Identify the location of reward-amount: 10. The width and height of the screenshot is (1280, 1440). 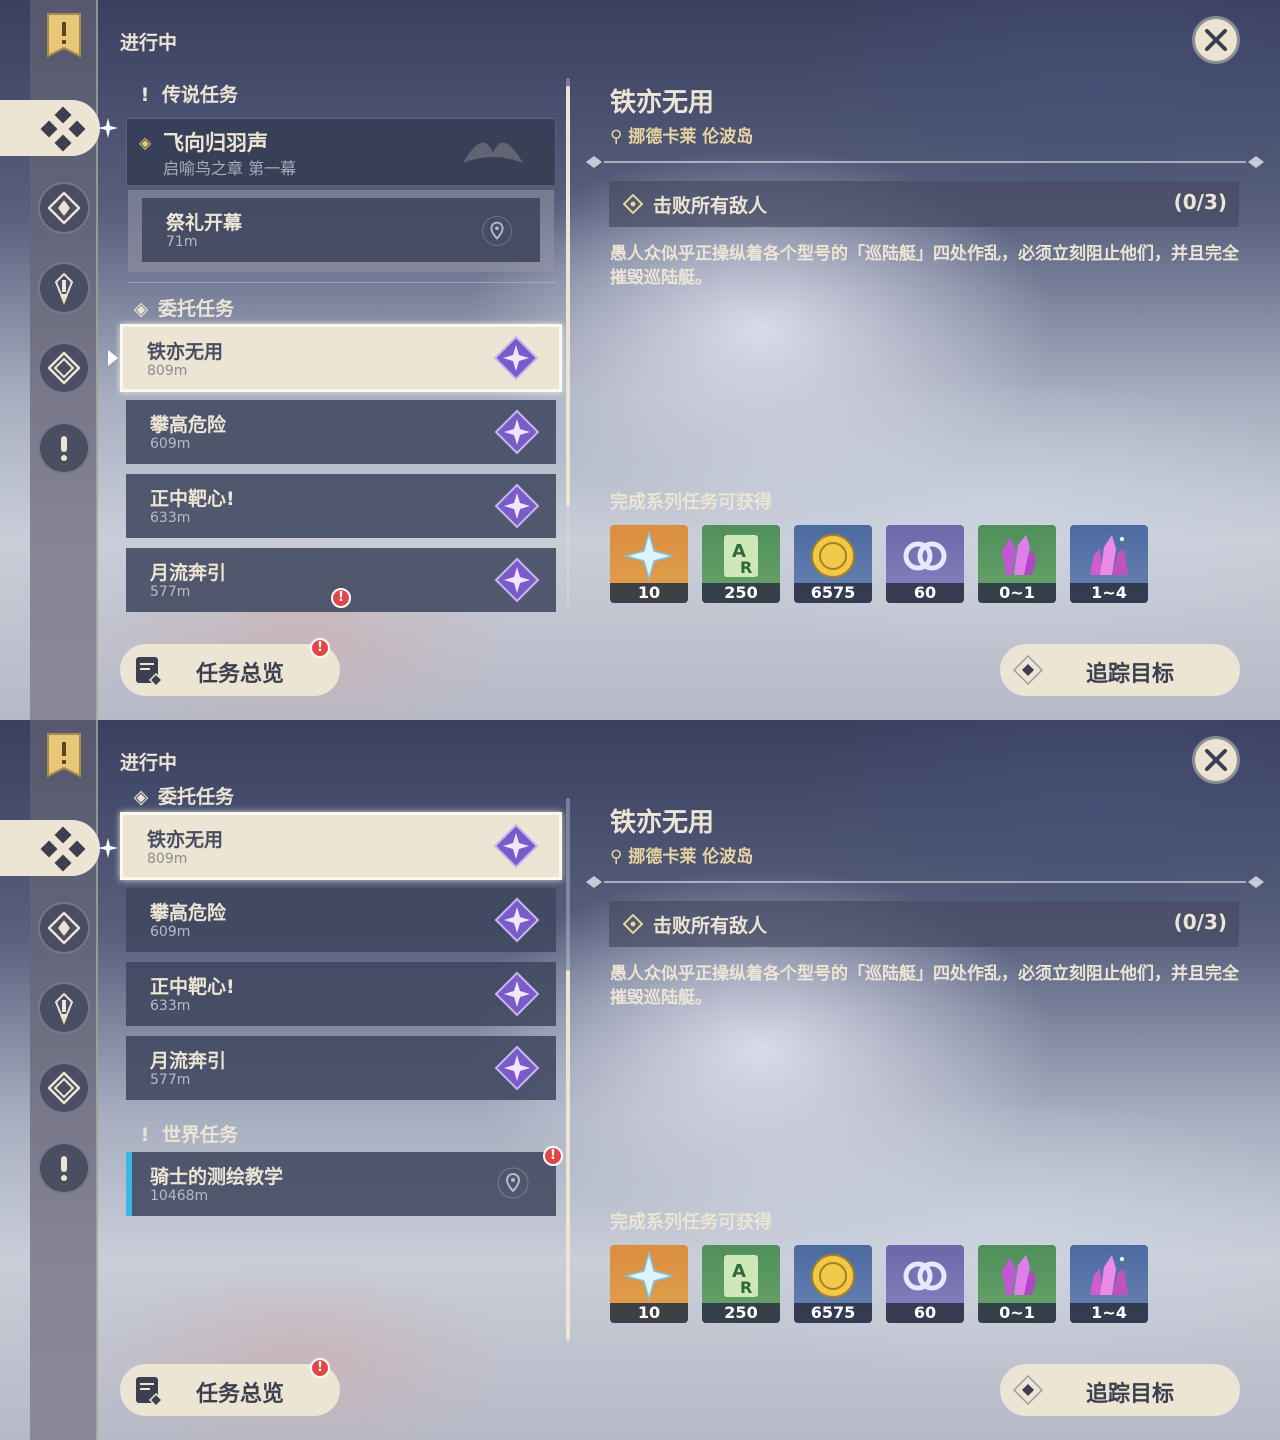
(649, 593).